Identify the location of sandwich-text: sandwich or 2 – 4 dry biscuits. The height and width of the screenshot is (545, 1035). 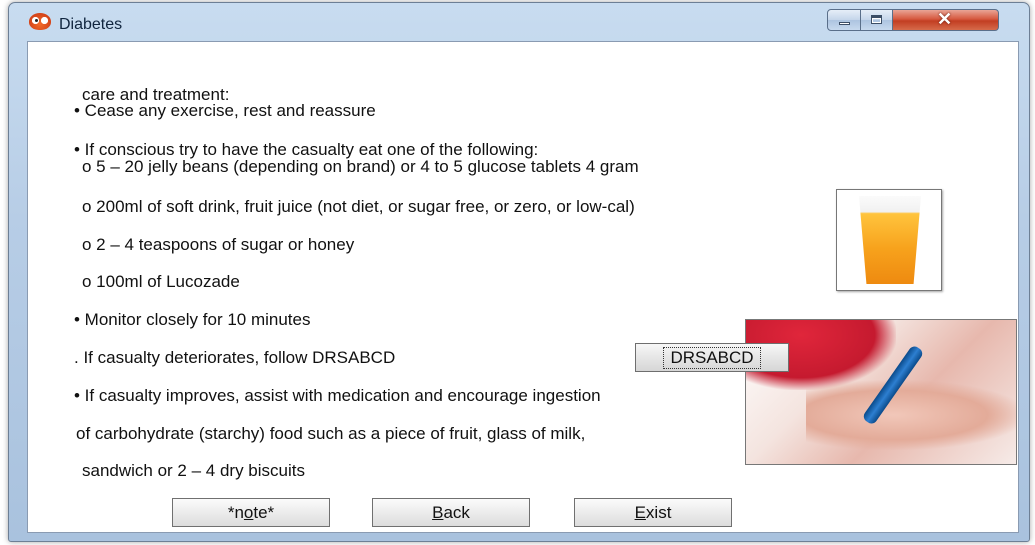
(193, 470).